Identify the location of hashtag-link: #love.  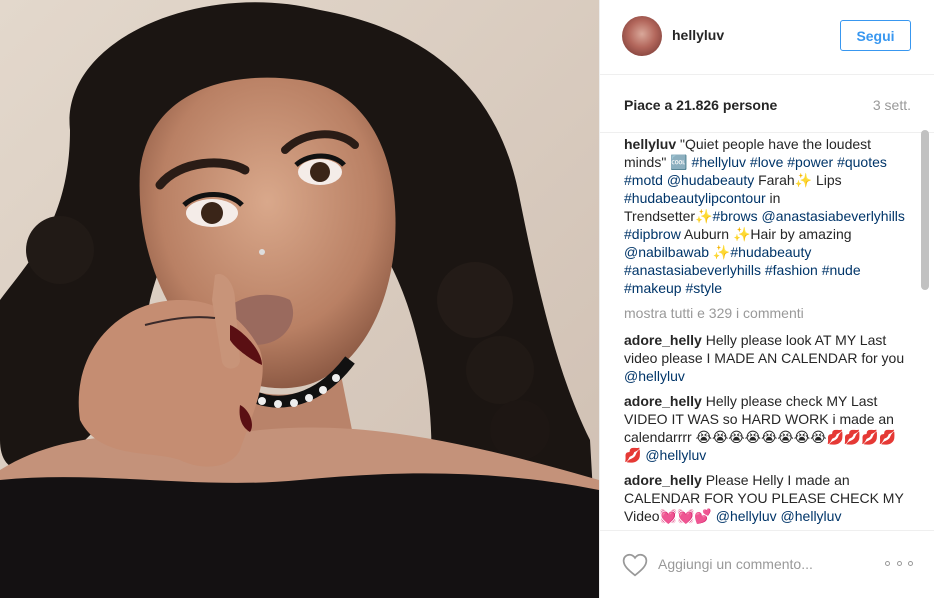
(766, 162).